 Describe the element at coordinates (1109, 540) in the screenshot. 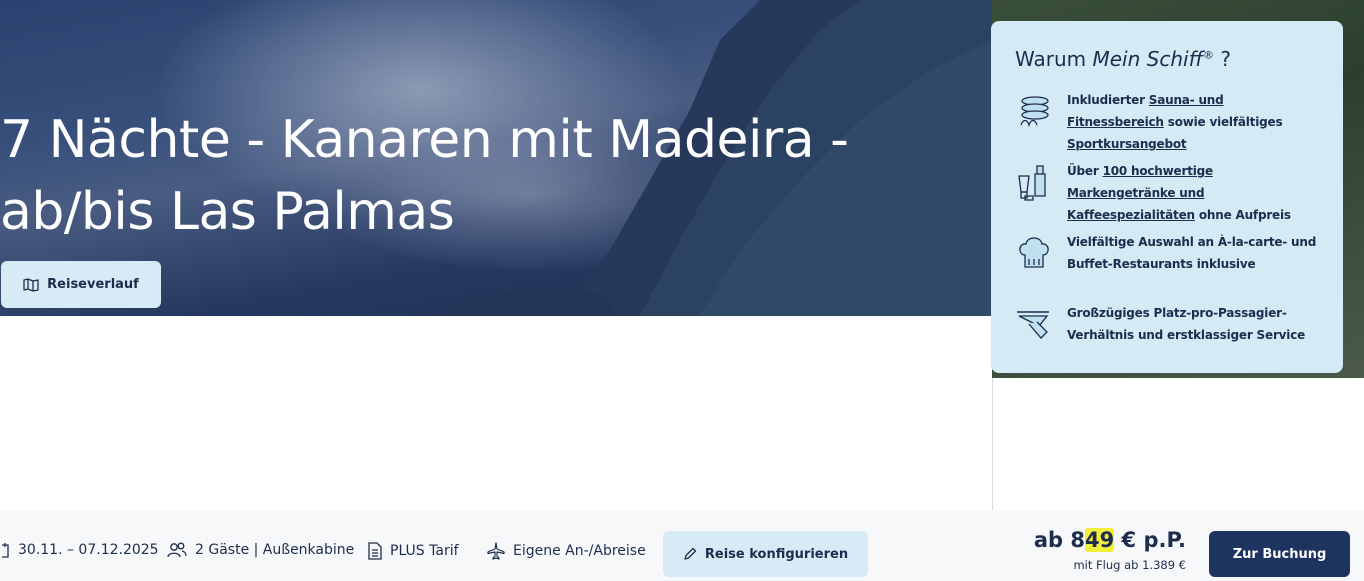

I see `price-main: ab 849 € p.P.` at that location.